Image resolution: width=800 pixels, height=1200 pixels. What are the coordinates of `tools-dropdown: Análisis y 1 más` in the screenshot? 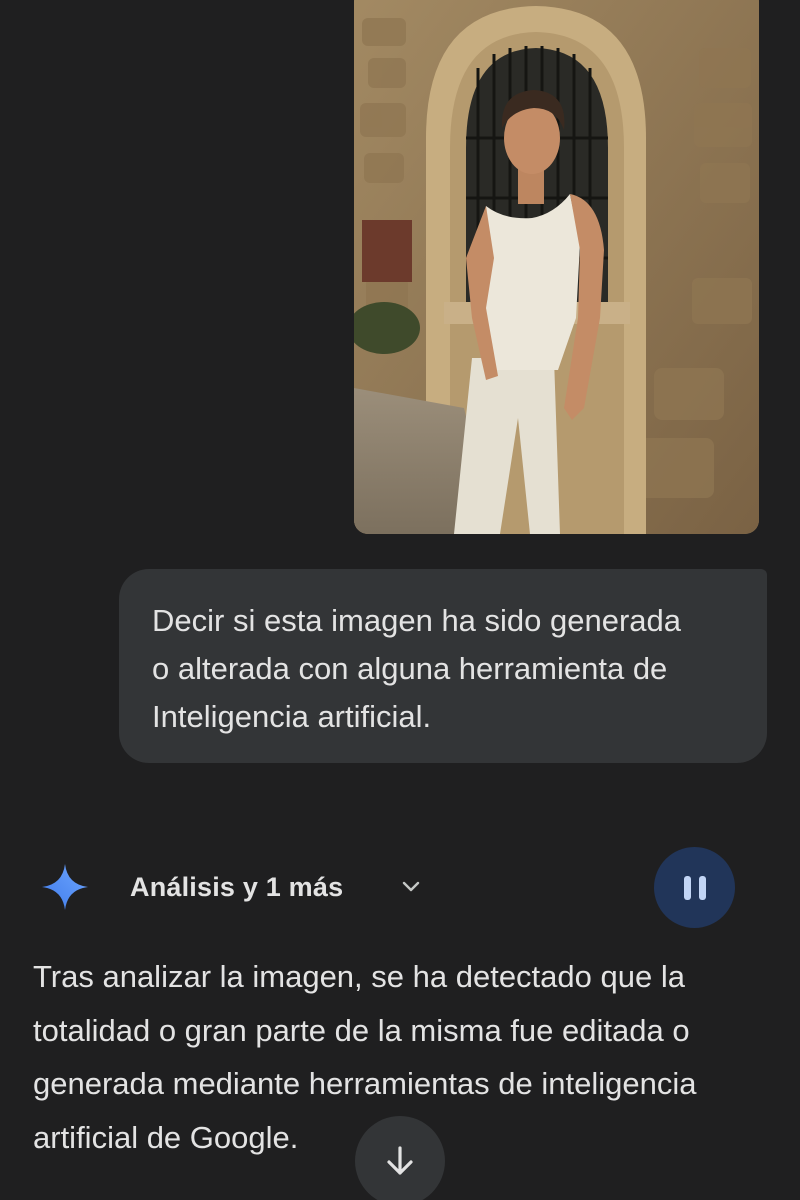 It's located at (276, 887).